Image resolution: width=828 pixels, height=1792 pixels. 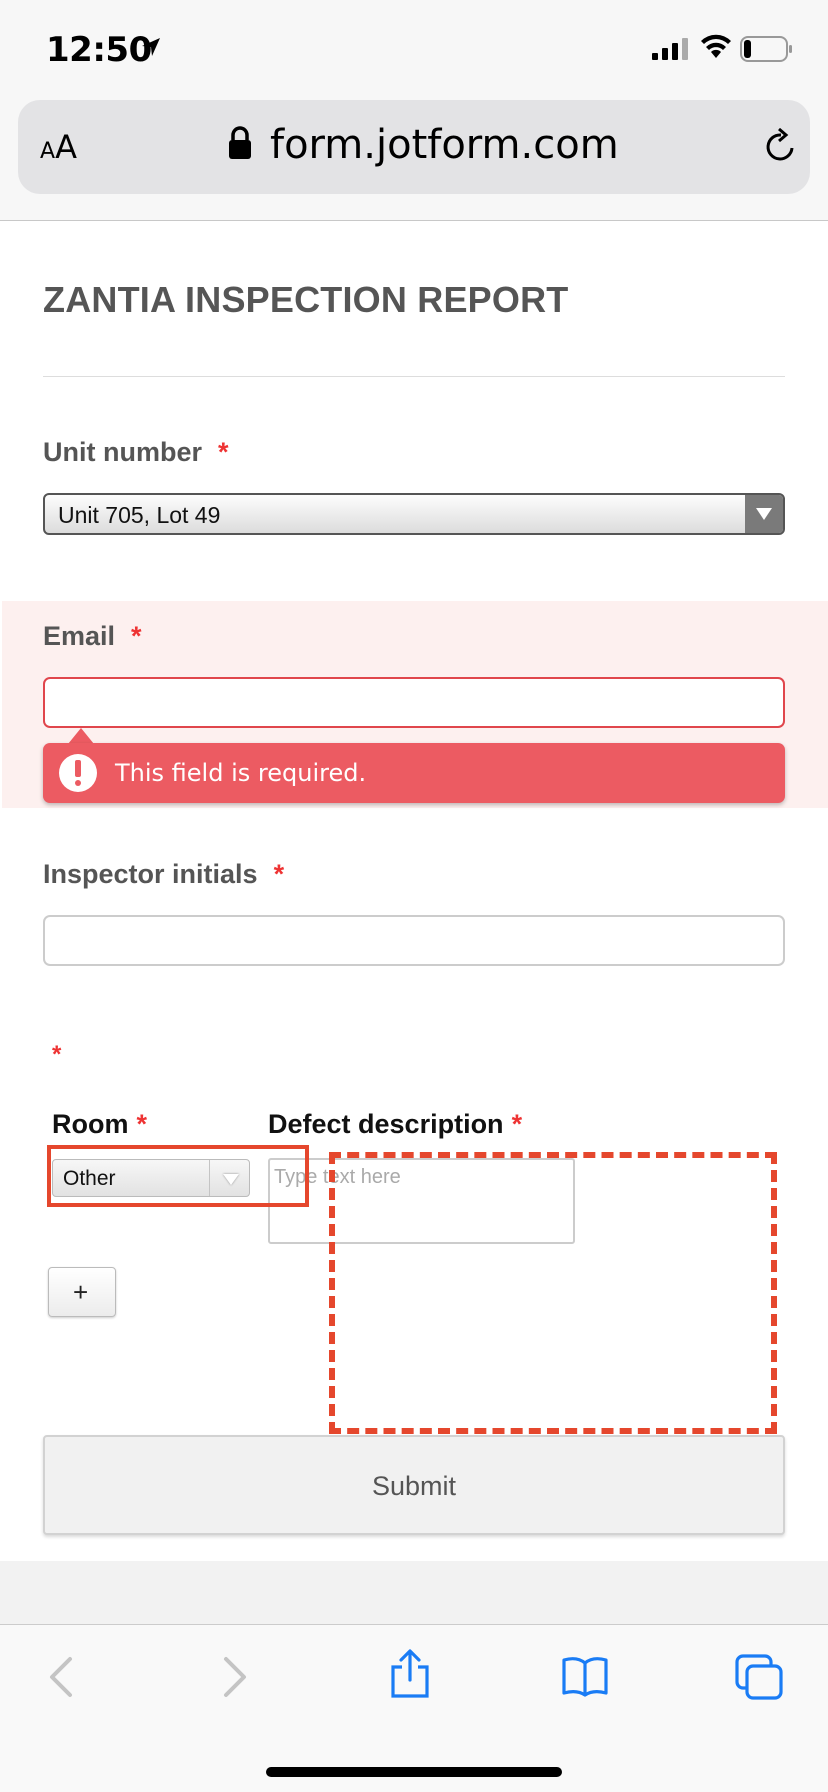 What do you see at coordinates (444, 145) in the screenshot?
I see `url-text: form.jotform.com` at bounding box center [444, 145].